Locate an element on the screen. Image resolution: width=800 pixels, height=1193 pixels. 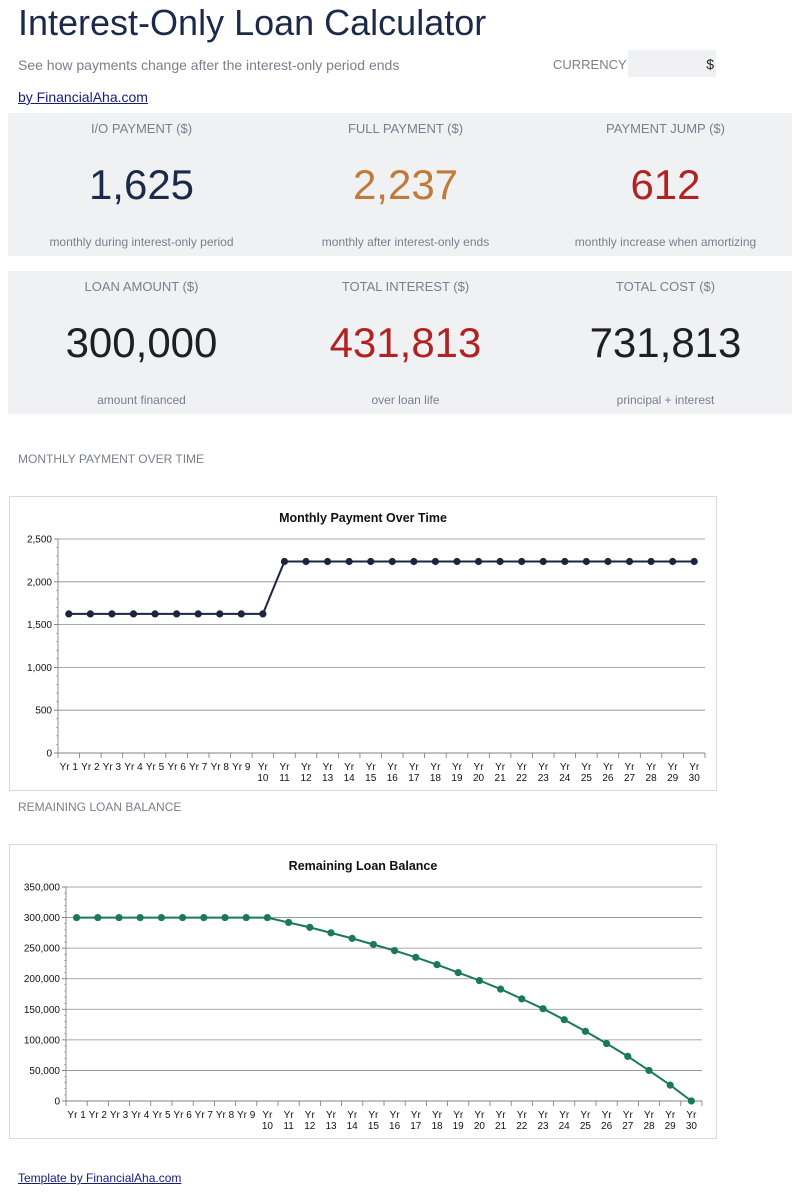
x-tick-label: Yr 19 is located at coordinates (457, 773).